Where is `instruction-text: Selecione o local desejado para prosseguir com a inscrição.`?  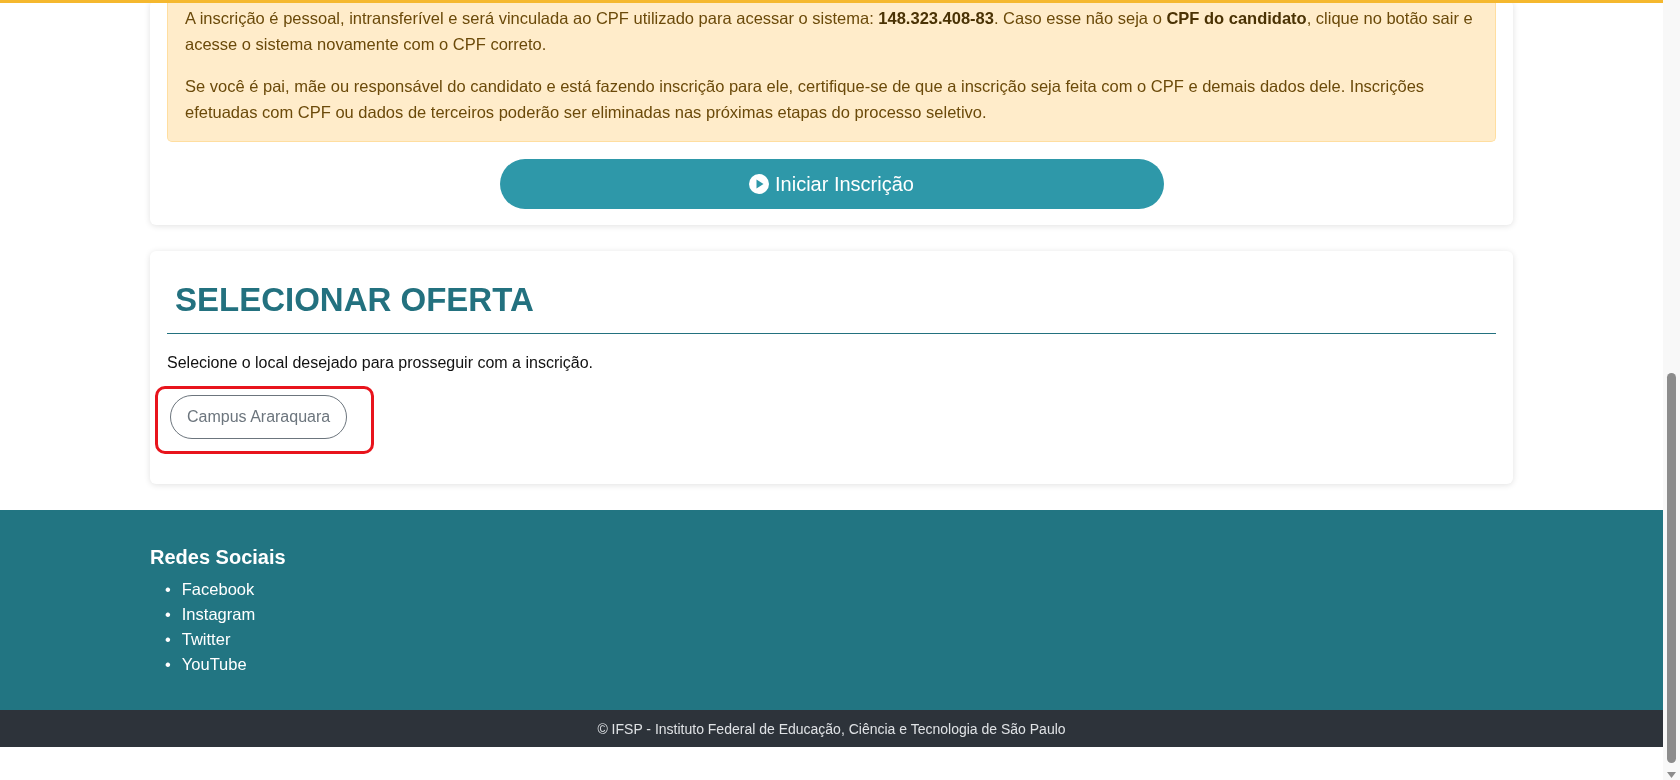
instruction-text: Selecione o local desejado para prosseguir com a inscrição. is located at coordinates (380, 363).